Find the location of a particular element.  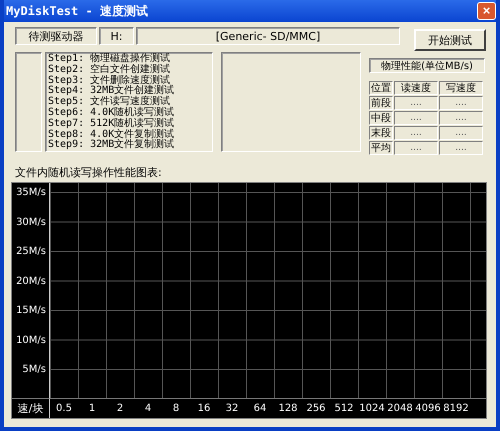

y-axis-label: 15M/s is located at coordinates (31, 311).